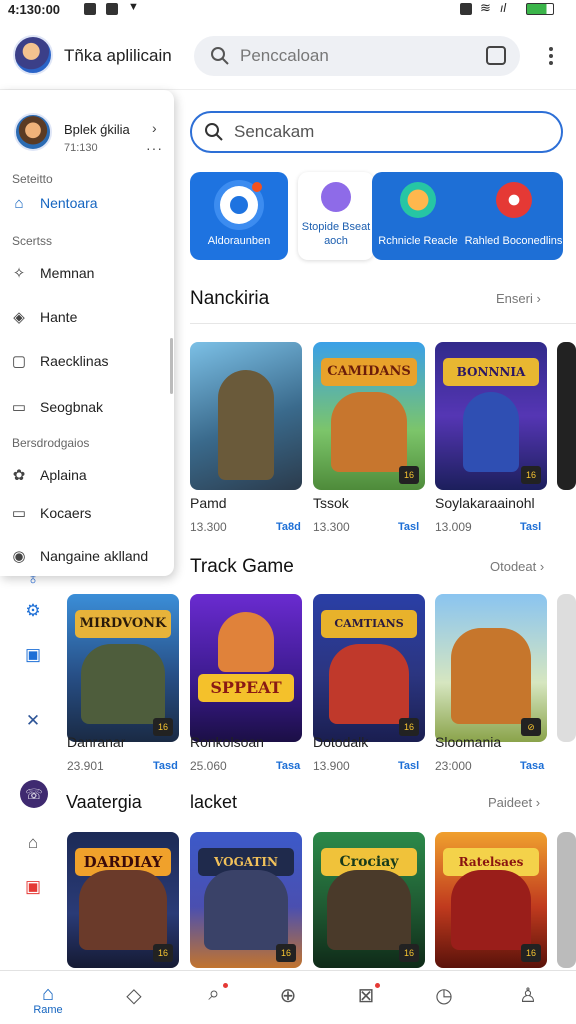 Image resolution: width=576 pixels, height=1024 pixels. Describe the element at coordinates (33, 611) in the screenshot. I see `rail-icon-network: ⚙` at that location.